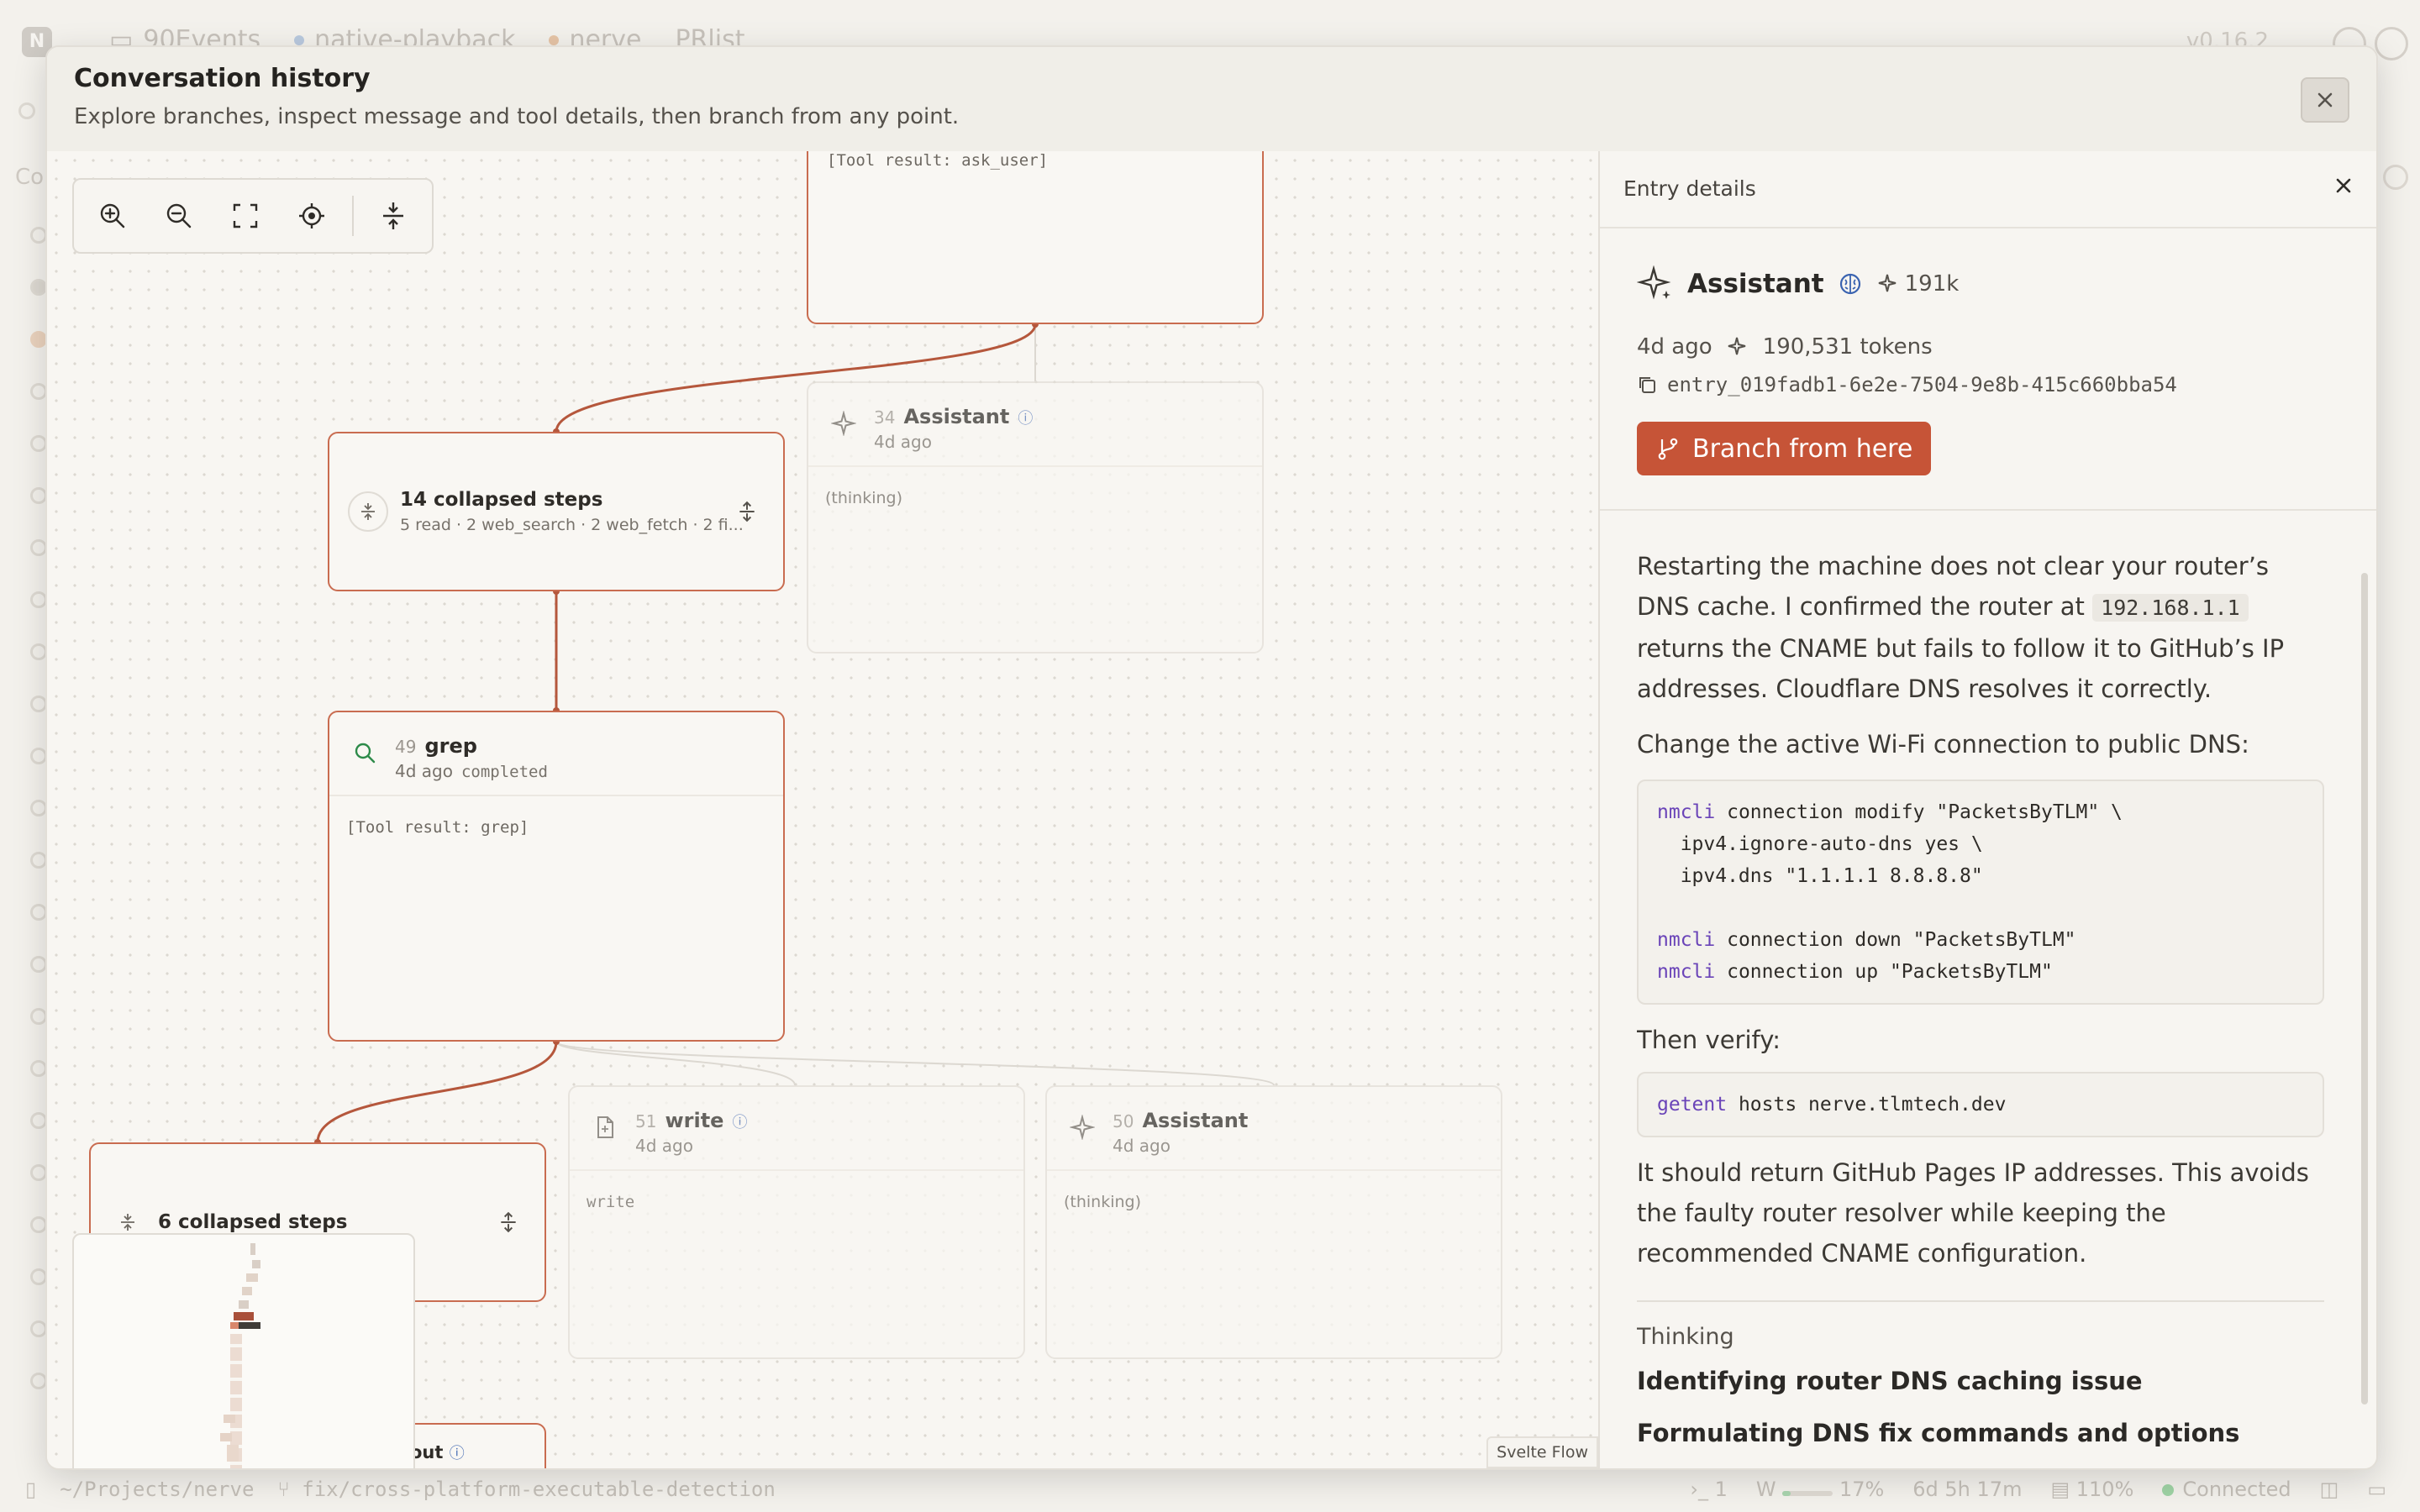 The width and height of the screenshot is (2420, 1512). What do you see at coordinates (289, 1489) in the screenshot?
I see `branch-icon: ⑂` at bounding box center [289, 1489].